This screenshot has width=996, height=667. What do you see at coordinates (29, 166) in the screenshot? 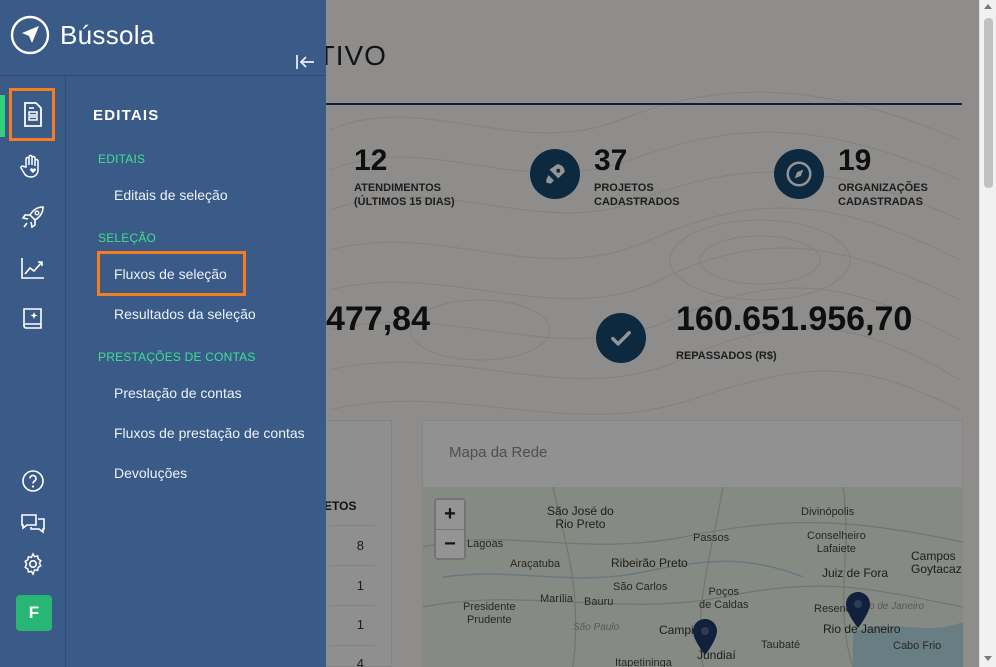
I see `heart-hand-icon` at bounding box center [29, 166].